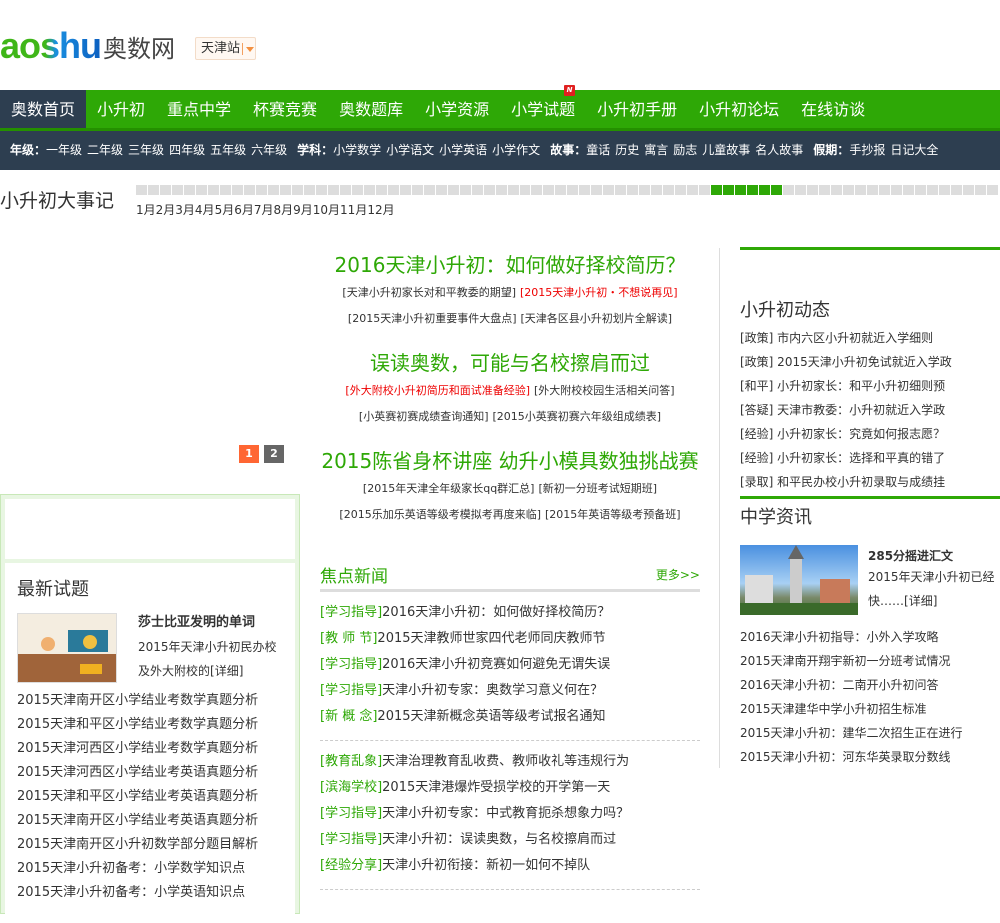 The image size is (1000, 923). Describe the element at coordinates (491, 638) in the screenshot. I see `news-title: 2015天津教师世家四代老师同庆教师节` at that location.